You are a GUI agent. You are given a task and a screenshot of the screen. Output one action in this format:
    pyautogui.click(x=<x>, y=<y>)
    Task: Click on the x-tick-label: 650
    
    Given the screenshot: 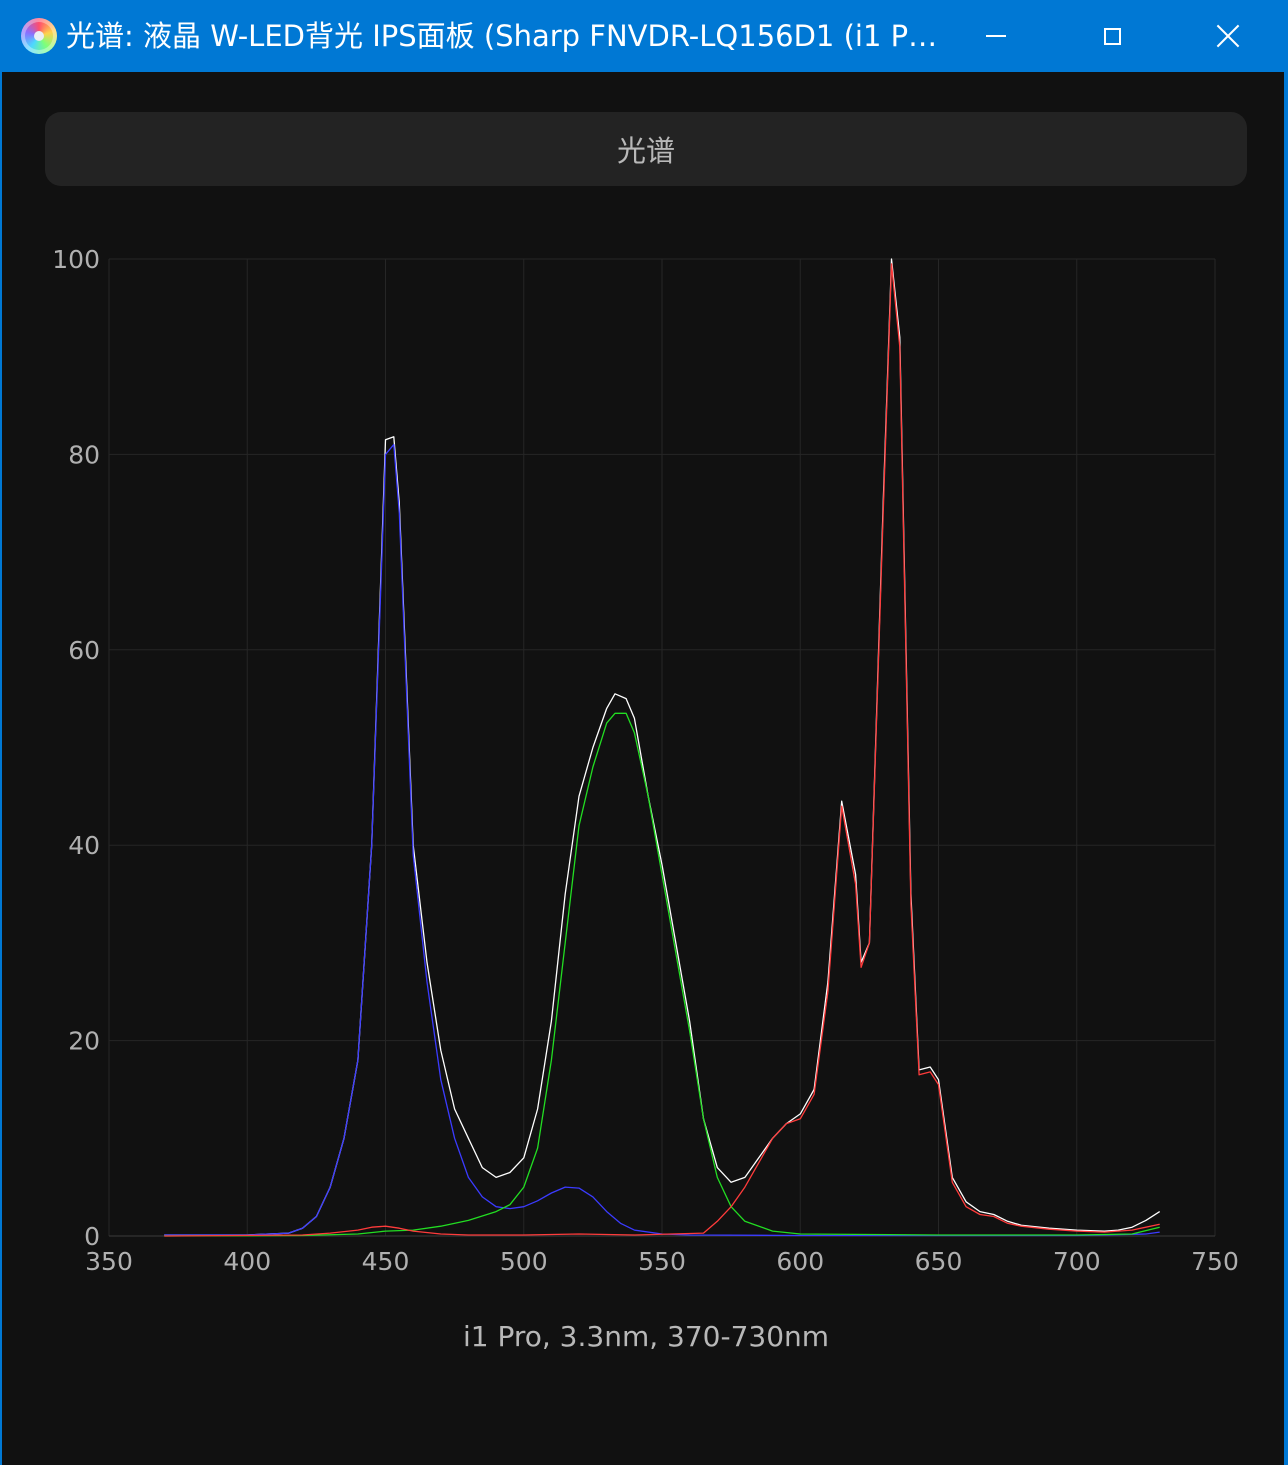 What is the action you would take?
    pyautogui.click(x=939, y=1261)
    